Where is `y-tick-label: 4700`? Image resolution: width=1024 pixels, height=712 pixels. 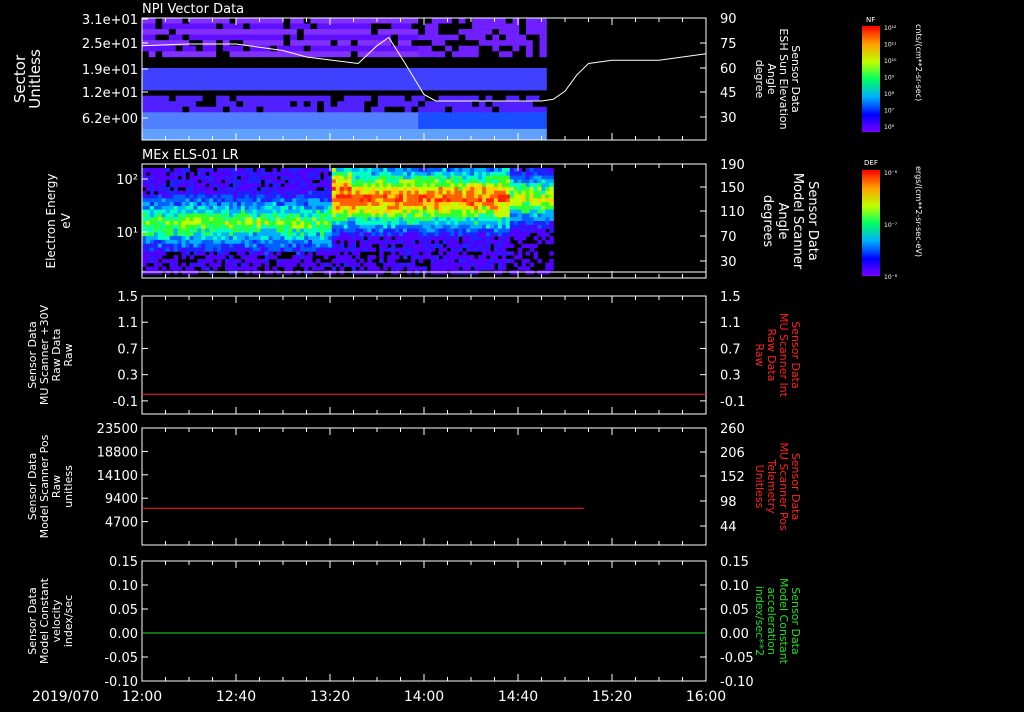 y-tick-label: 4700 is located at coordinates (121, 523).